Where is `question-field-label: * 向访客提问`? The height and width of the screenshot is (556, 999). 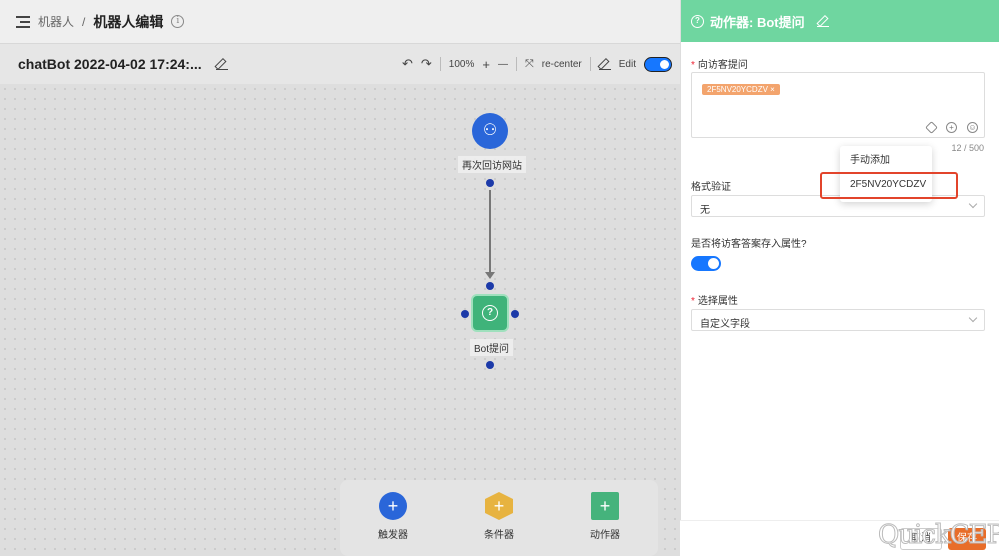 question-field-label: * 向访客提问 is located at coordinates (719, 65).